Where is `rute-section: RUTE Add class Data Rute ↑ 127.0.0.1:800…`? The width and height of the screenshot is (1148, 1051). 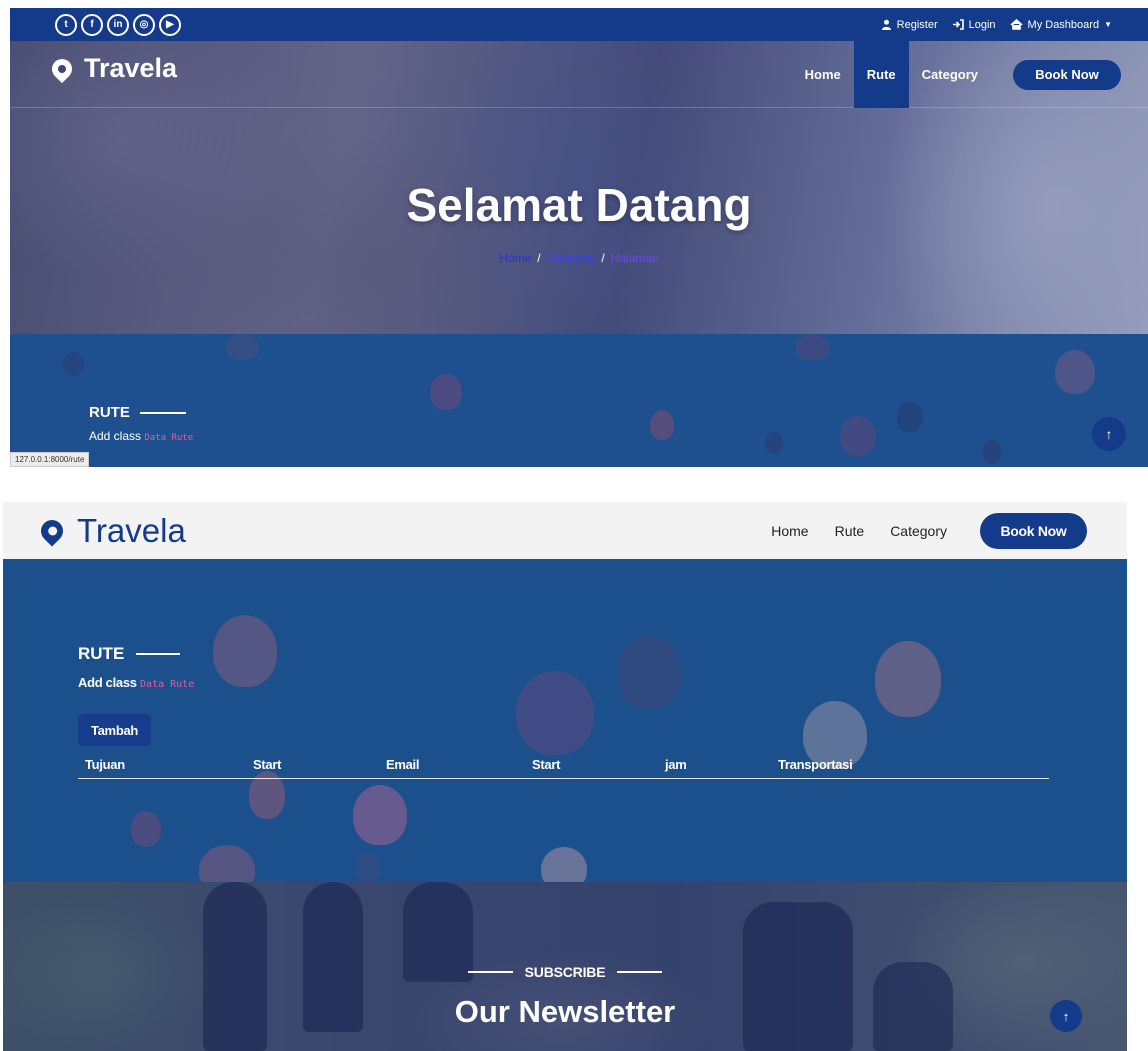
rute-section: RUTE Add class Data Rute ↑ 127.0.0.1:800… is located at coordinates (579, 400).